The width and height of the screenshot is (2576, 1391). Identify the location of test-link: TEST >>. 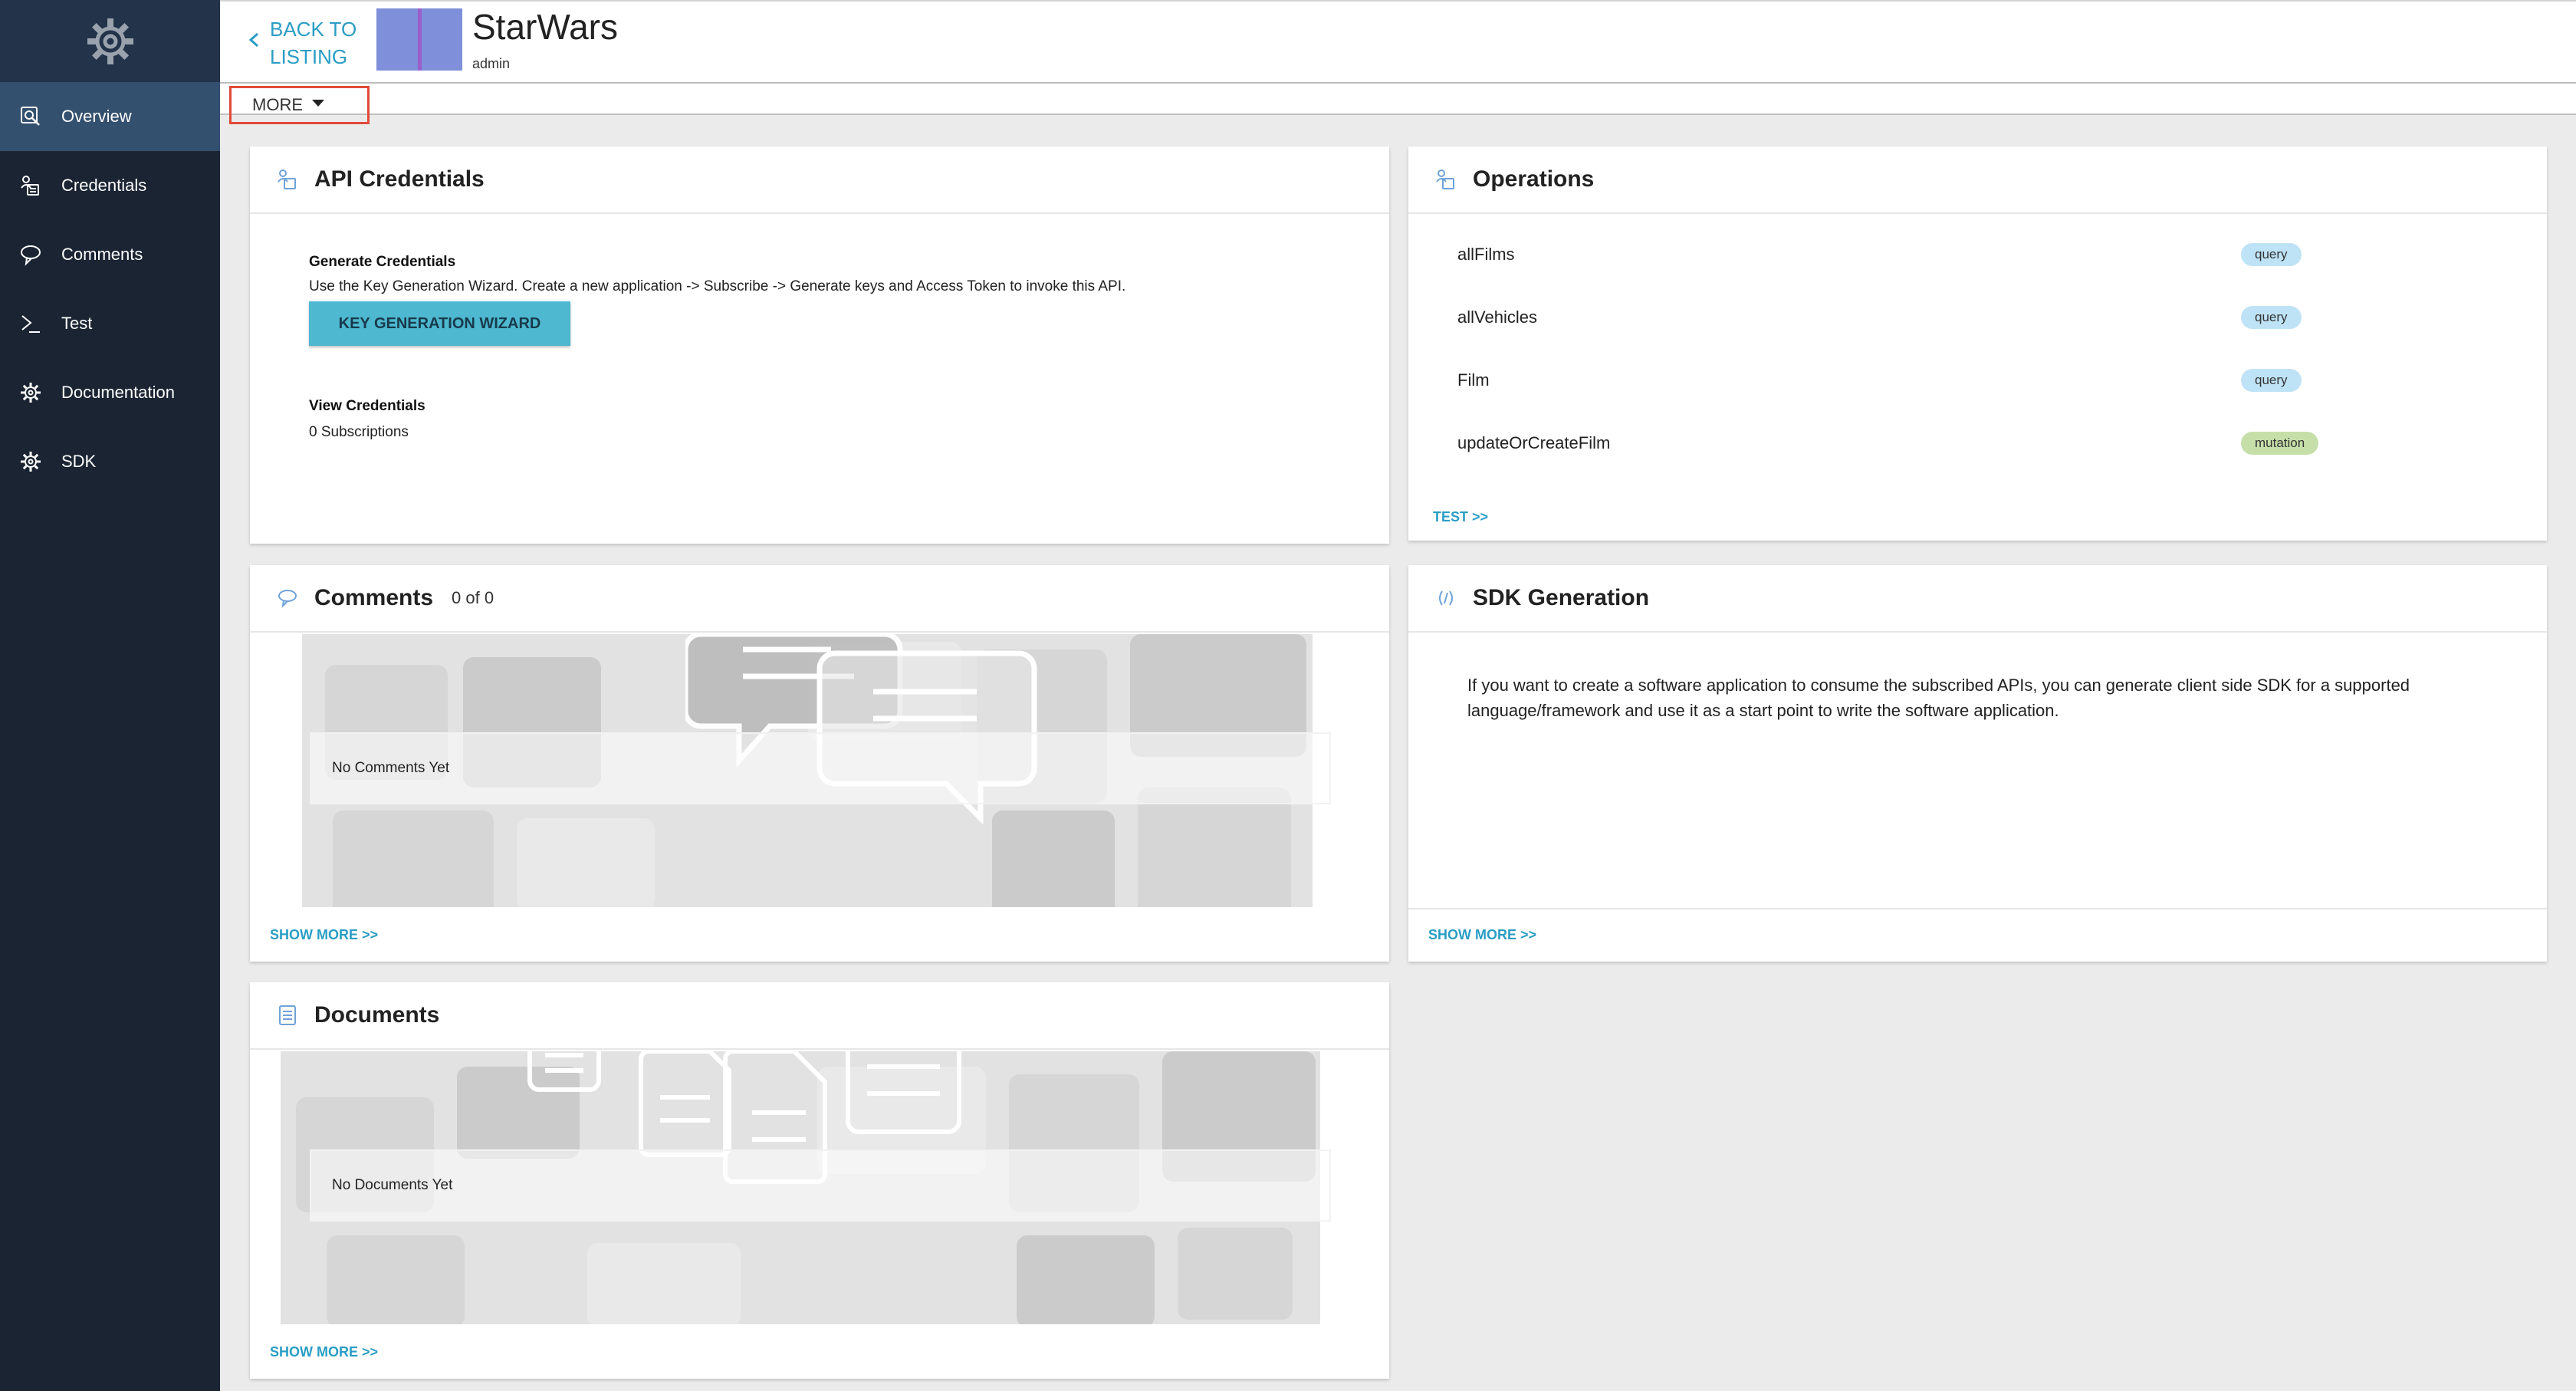
(1460, 517).